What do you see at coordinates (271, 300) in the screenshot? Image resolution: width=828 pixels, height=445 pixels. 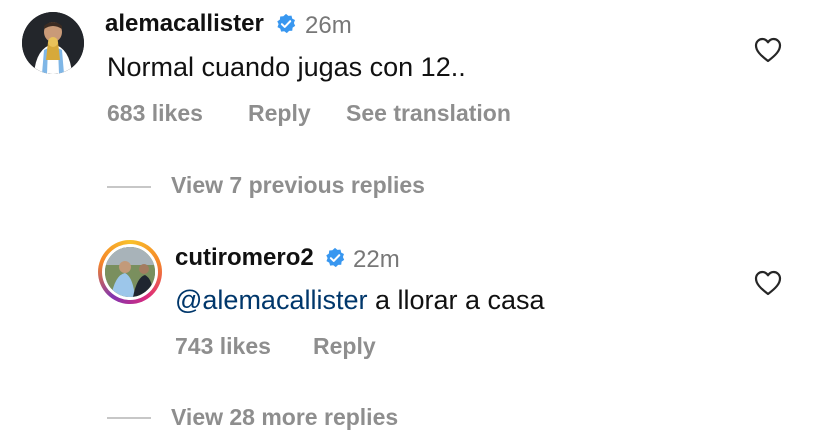 I see `reply-mention-link: @alemacallister` at bounding box center [271, 300].